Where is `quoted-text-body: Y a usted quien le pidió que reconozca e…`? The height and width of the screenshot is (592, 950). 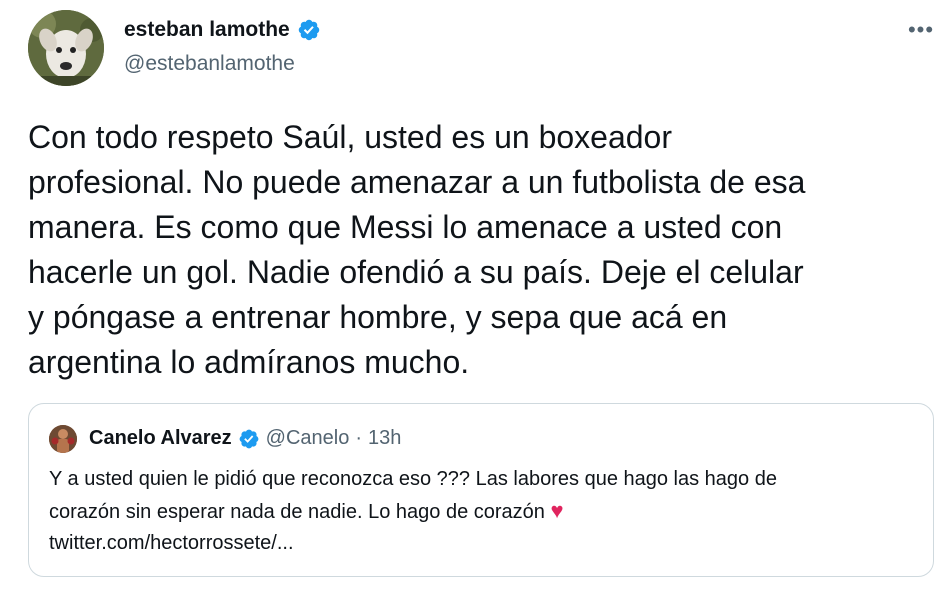 quoted-text-body: Y a usted quien le pidió que reconozca e… is located at coordinates (413, 495).